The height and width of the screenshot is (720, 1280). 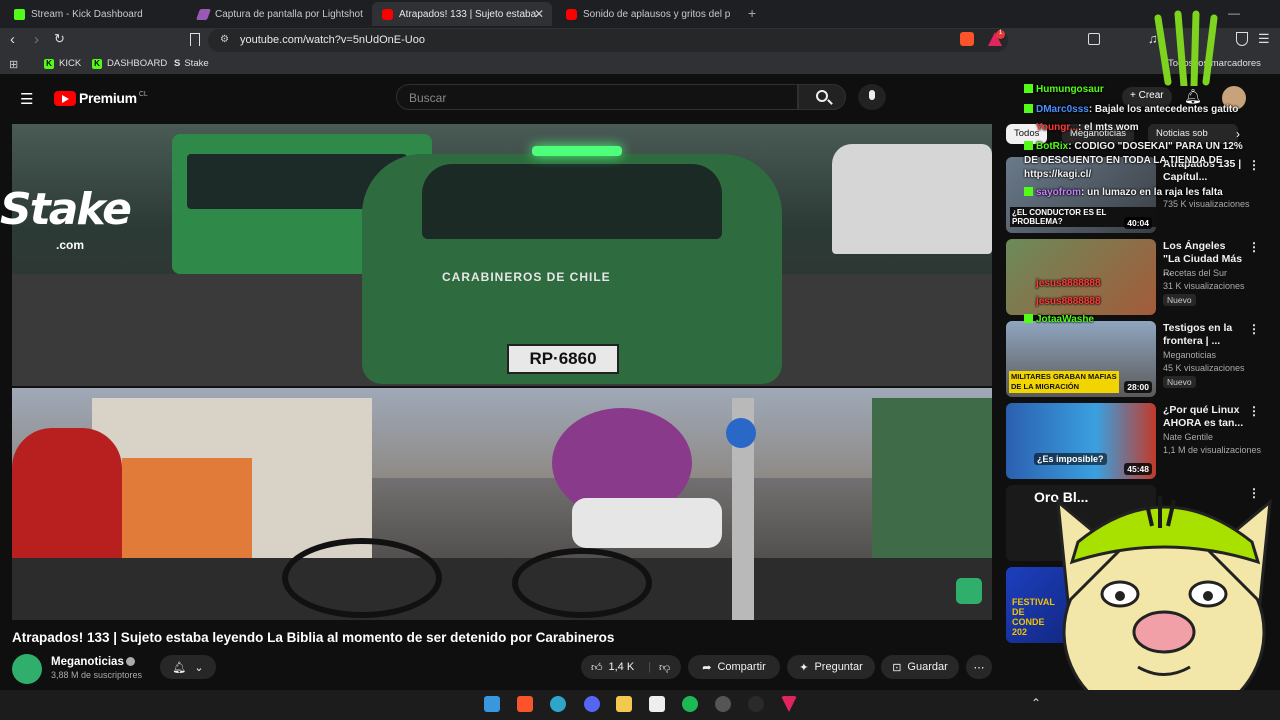 What do you see at coordinates (492, 704) in the screenshot?
I see `windows-start-icon` at bounding box center [492, 704].